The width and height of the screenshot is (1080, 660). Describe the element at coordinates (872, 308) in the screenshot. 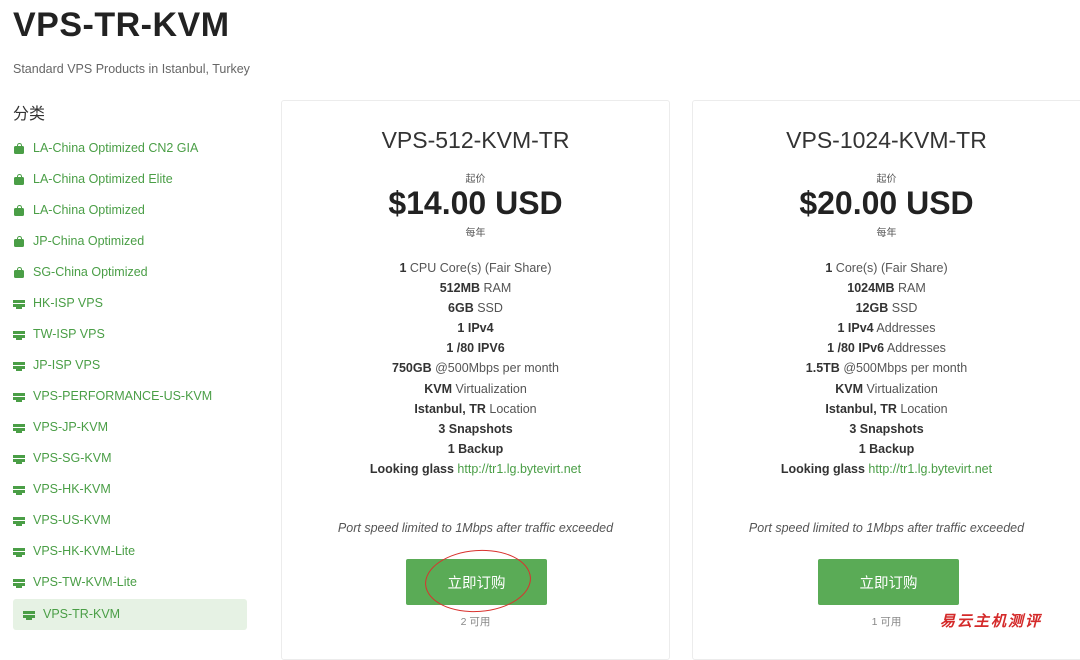

I see `feature-value: 12GB` at that location.